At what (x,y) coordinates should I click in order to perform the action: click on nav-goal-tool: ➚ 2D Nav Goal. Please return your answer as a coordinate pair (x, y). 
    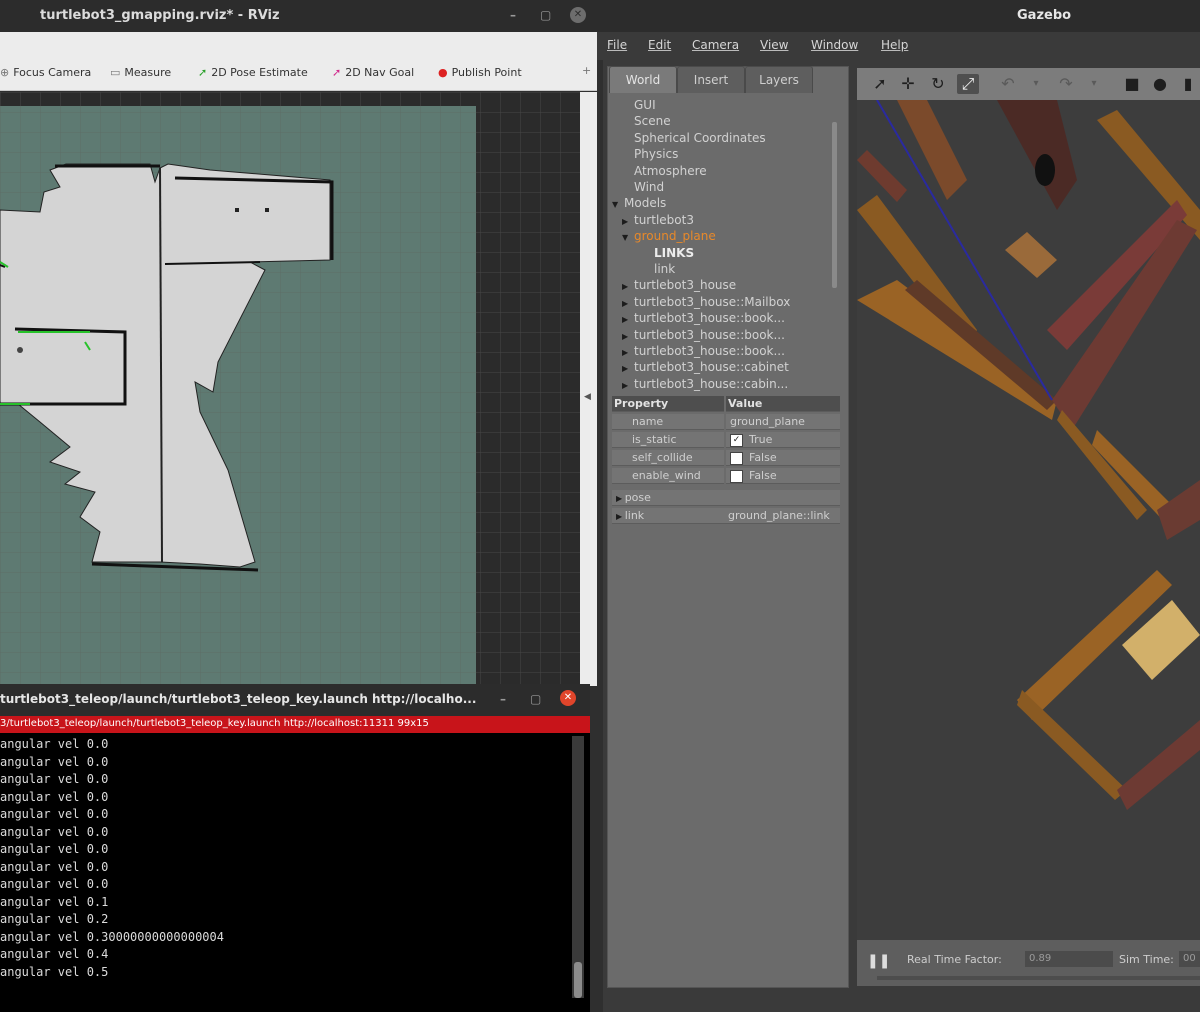
    Looking at the image, I should click on (373, 72).